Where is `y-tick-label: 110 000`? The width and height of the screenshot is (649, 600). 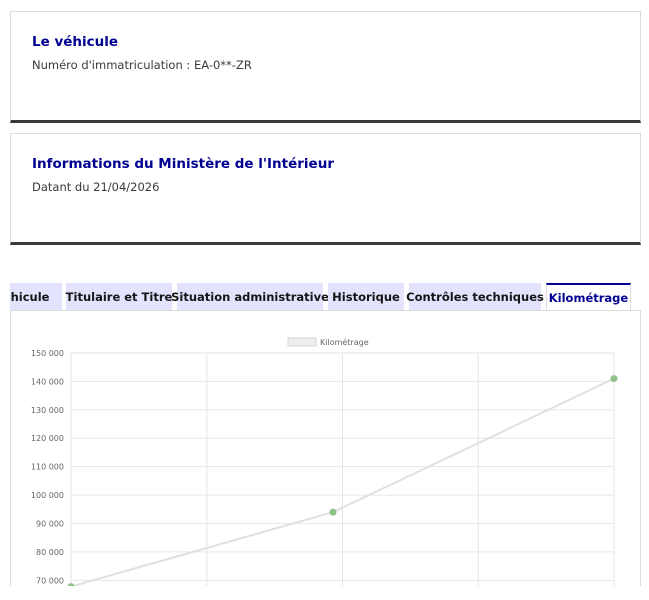 y-tick-label: 110 000 is located at coordinates (47, 467).